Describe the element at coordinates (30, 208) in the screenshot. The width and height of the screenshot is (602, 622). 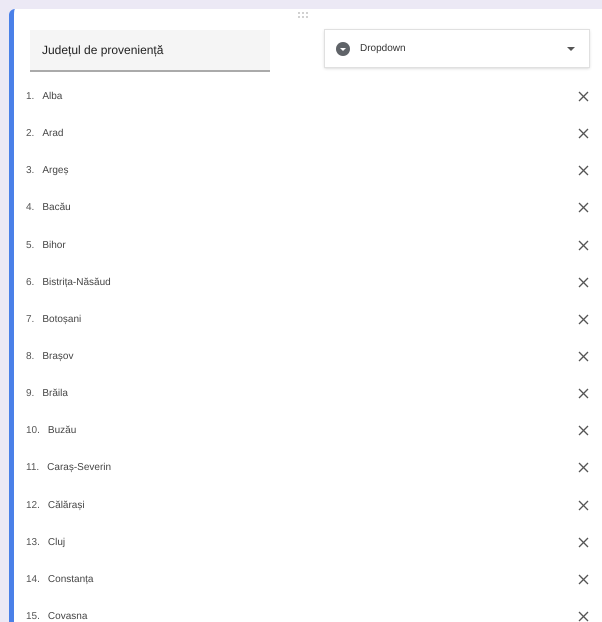
I see `option-number: 4.` at that location.